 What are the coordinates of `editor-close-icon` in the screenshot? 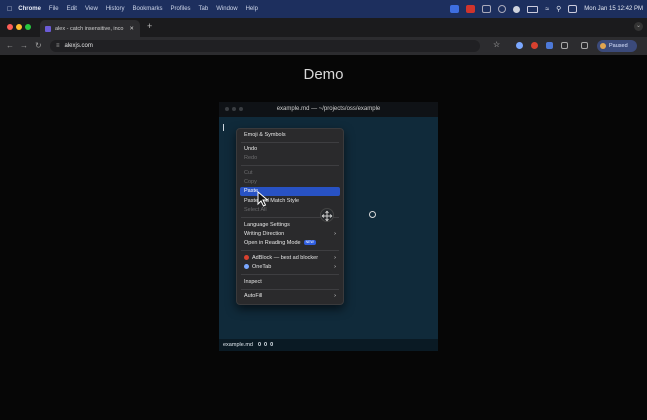 It's located at (227, 109).